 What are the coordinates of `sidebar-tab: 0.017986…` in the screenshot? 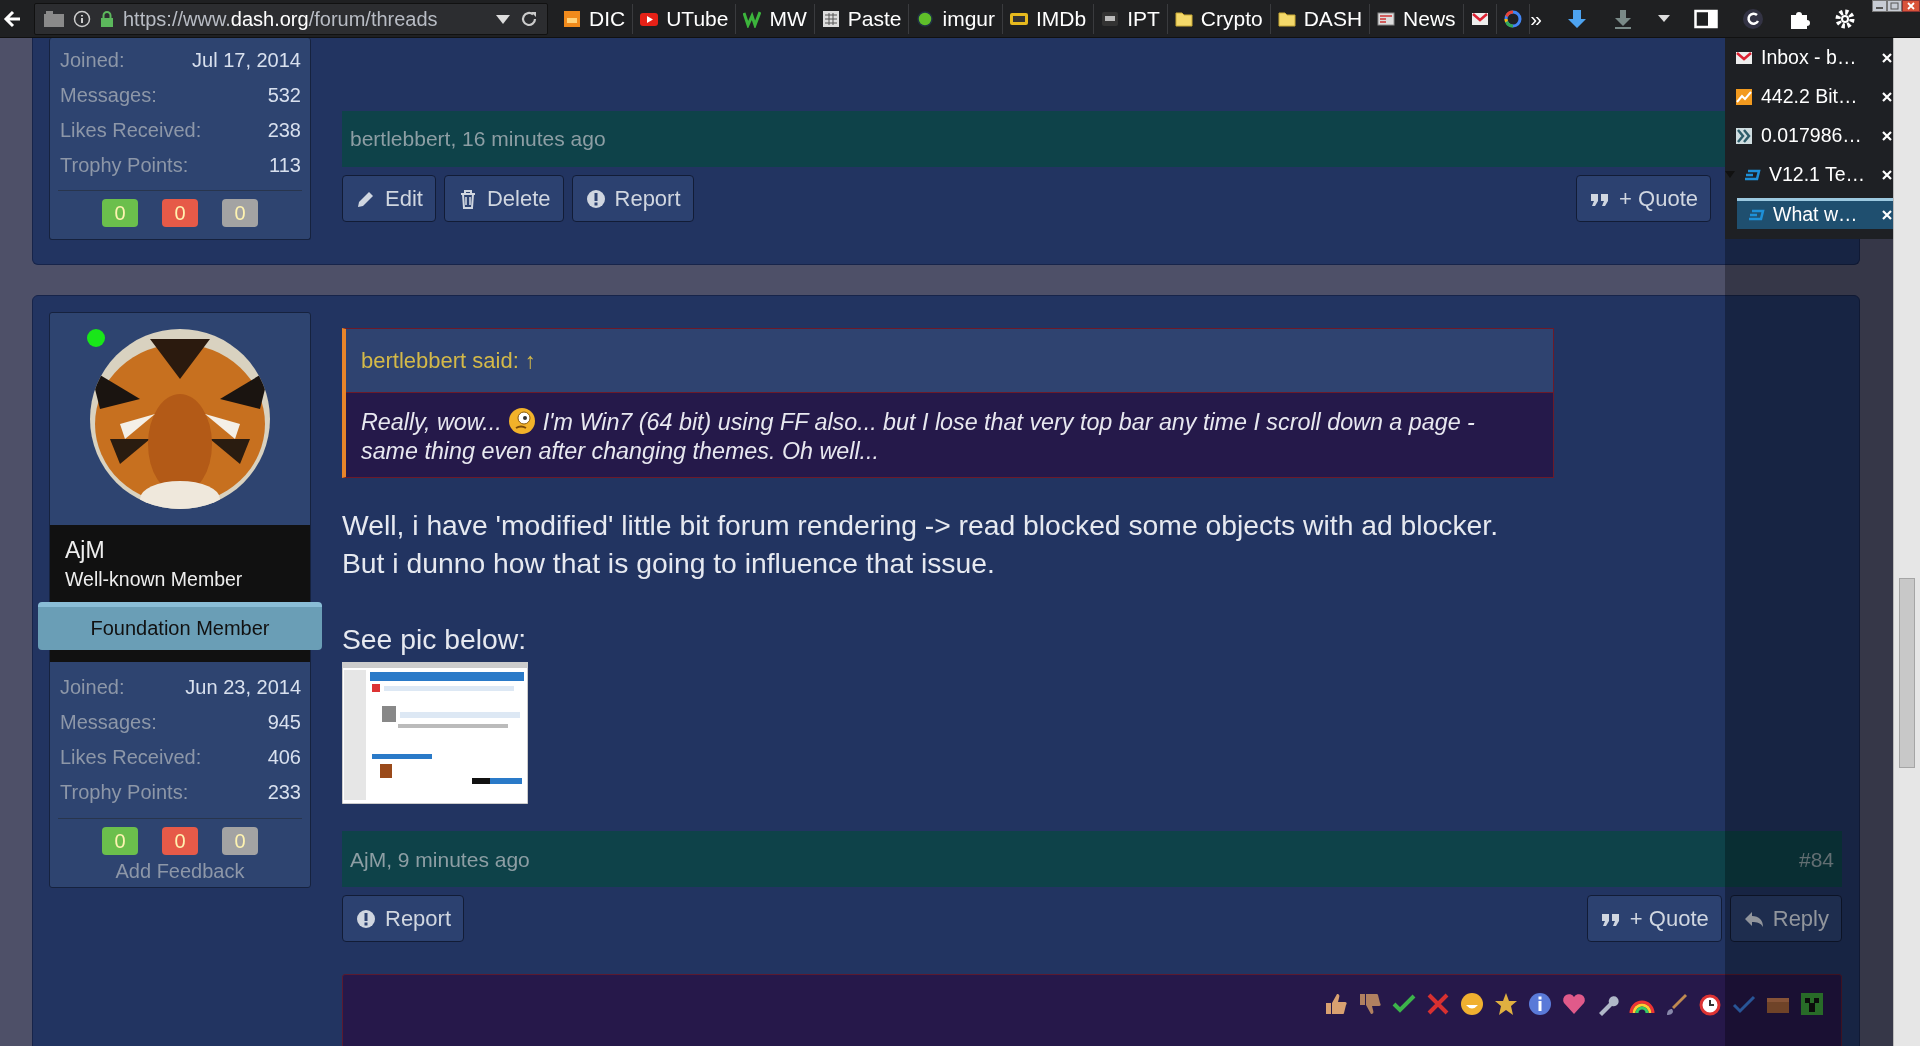 It's located at (1809, 135).